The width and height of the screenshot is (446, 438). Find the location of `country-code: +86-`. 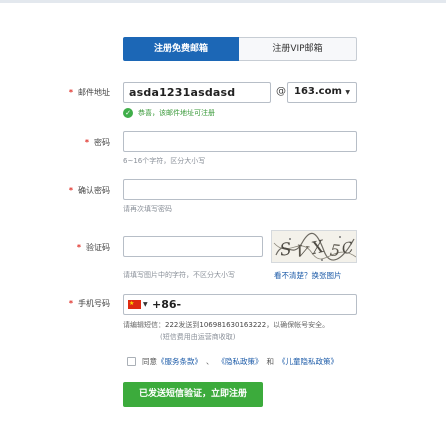

country-code: +86- is located at coordinates (167, 304).